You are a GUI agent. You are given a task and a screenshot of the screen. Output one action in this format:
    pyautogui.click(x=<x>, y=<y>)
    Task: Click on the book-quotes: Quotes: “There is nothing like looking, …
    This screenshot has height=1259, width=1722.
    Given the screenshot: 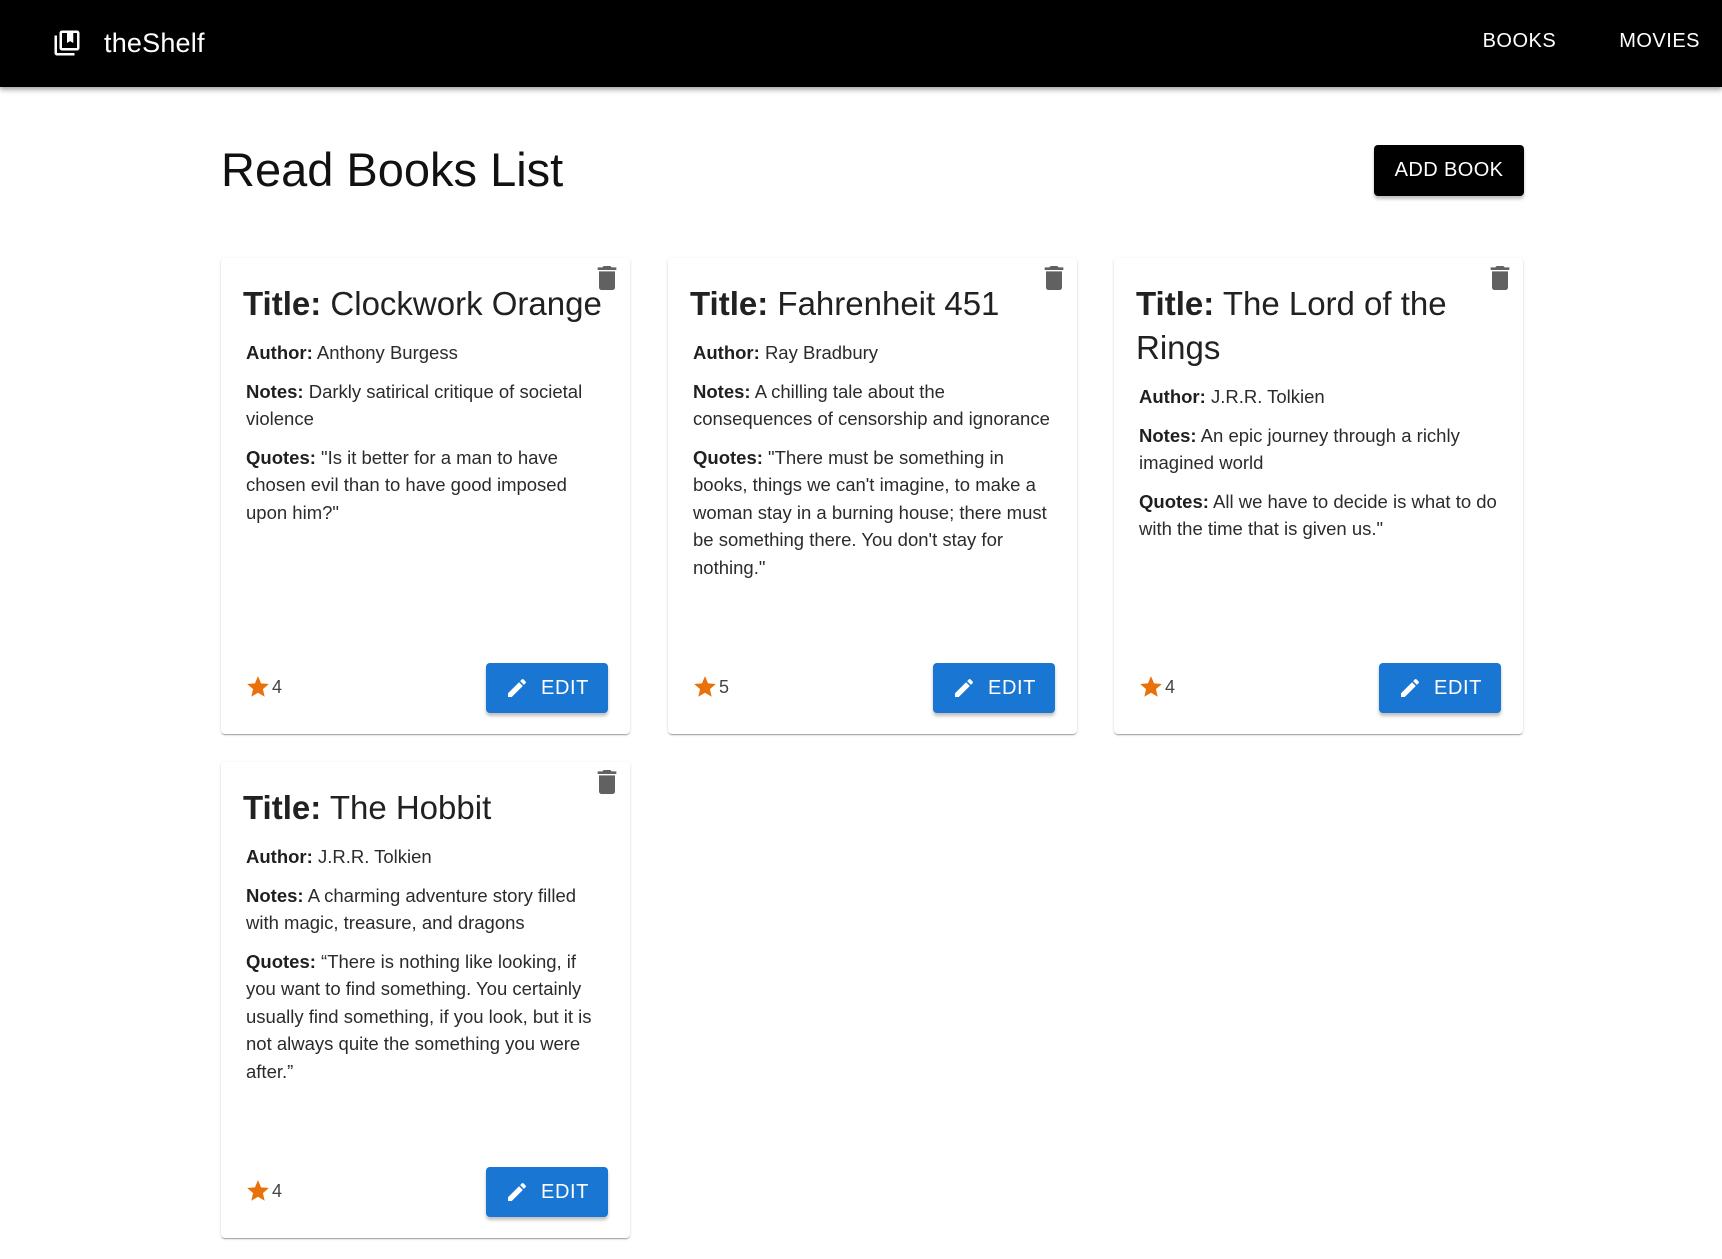 What is the action you would take?
    pyautogui.click(x=424, y=1017)
    